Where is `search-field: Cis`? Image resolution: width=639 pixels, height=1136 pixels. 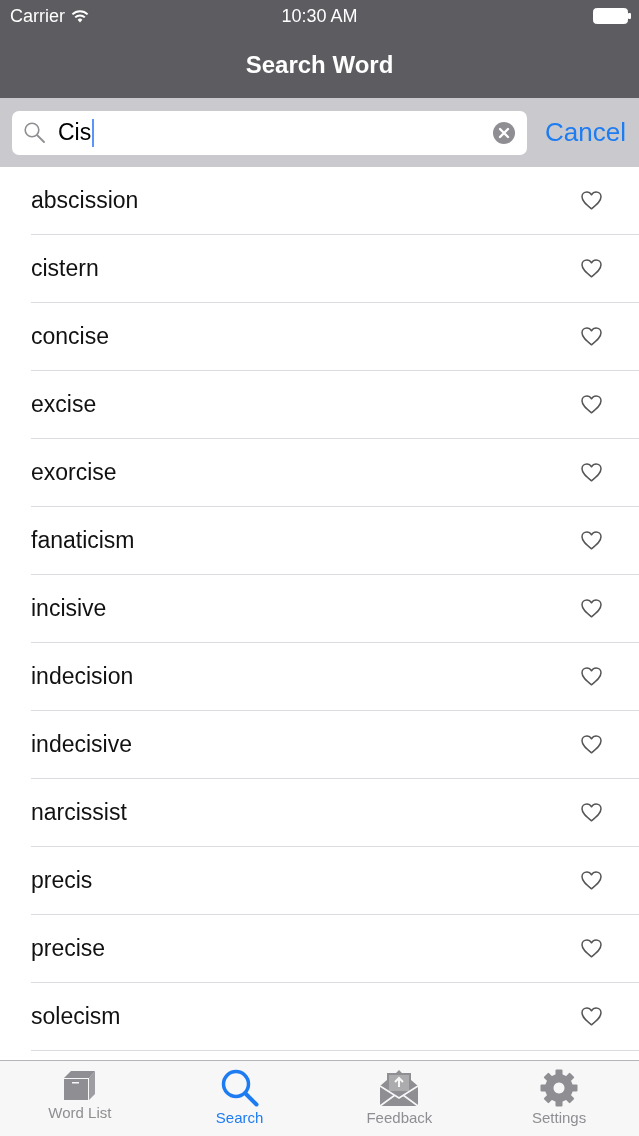
search-field: Cis is located at coordinates (270, 132).